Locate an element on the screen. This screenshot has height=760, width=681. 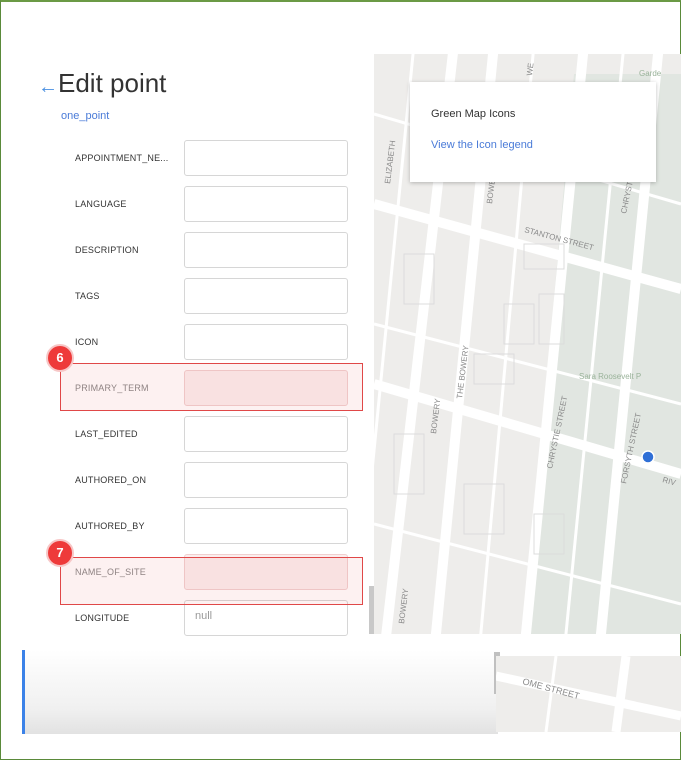
highlight-box-primary-term is located at coordinates (211, 387).